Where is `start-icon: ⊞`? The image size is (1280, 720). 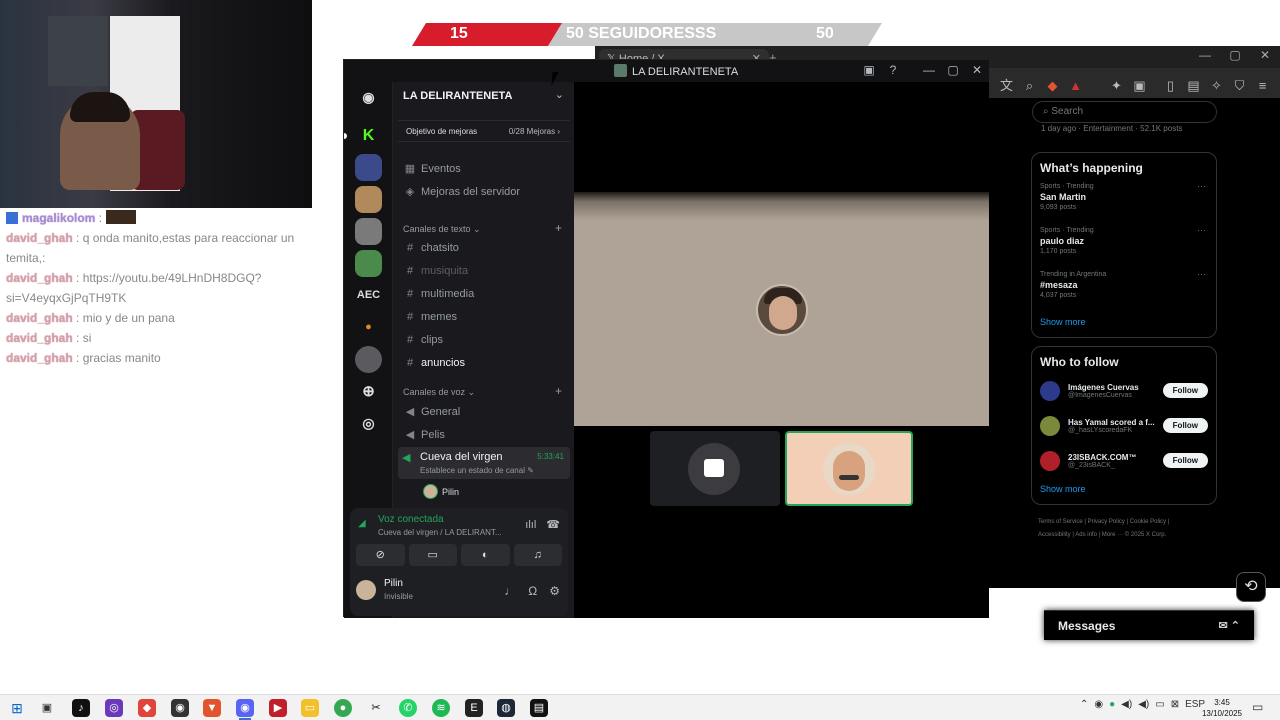 start-icon: ⊞ is located at coordinates (17, 708).